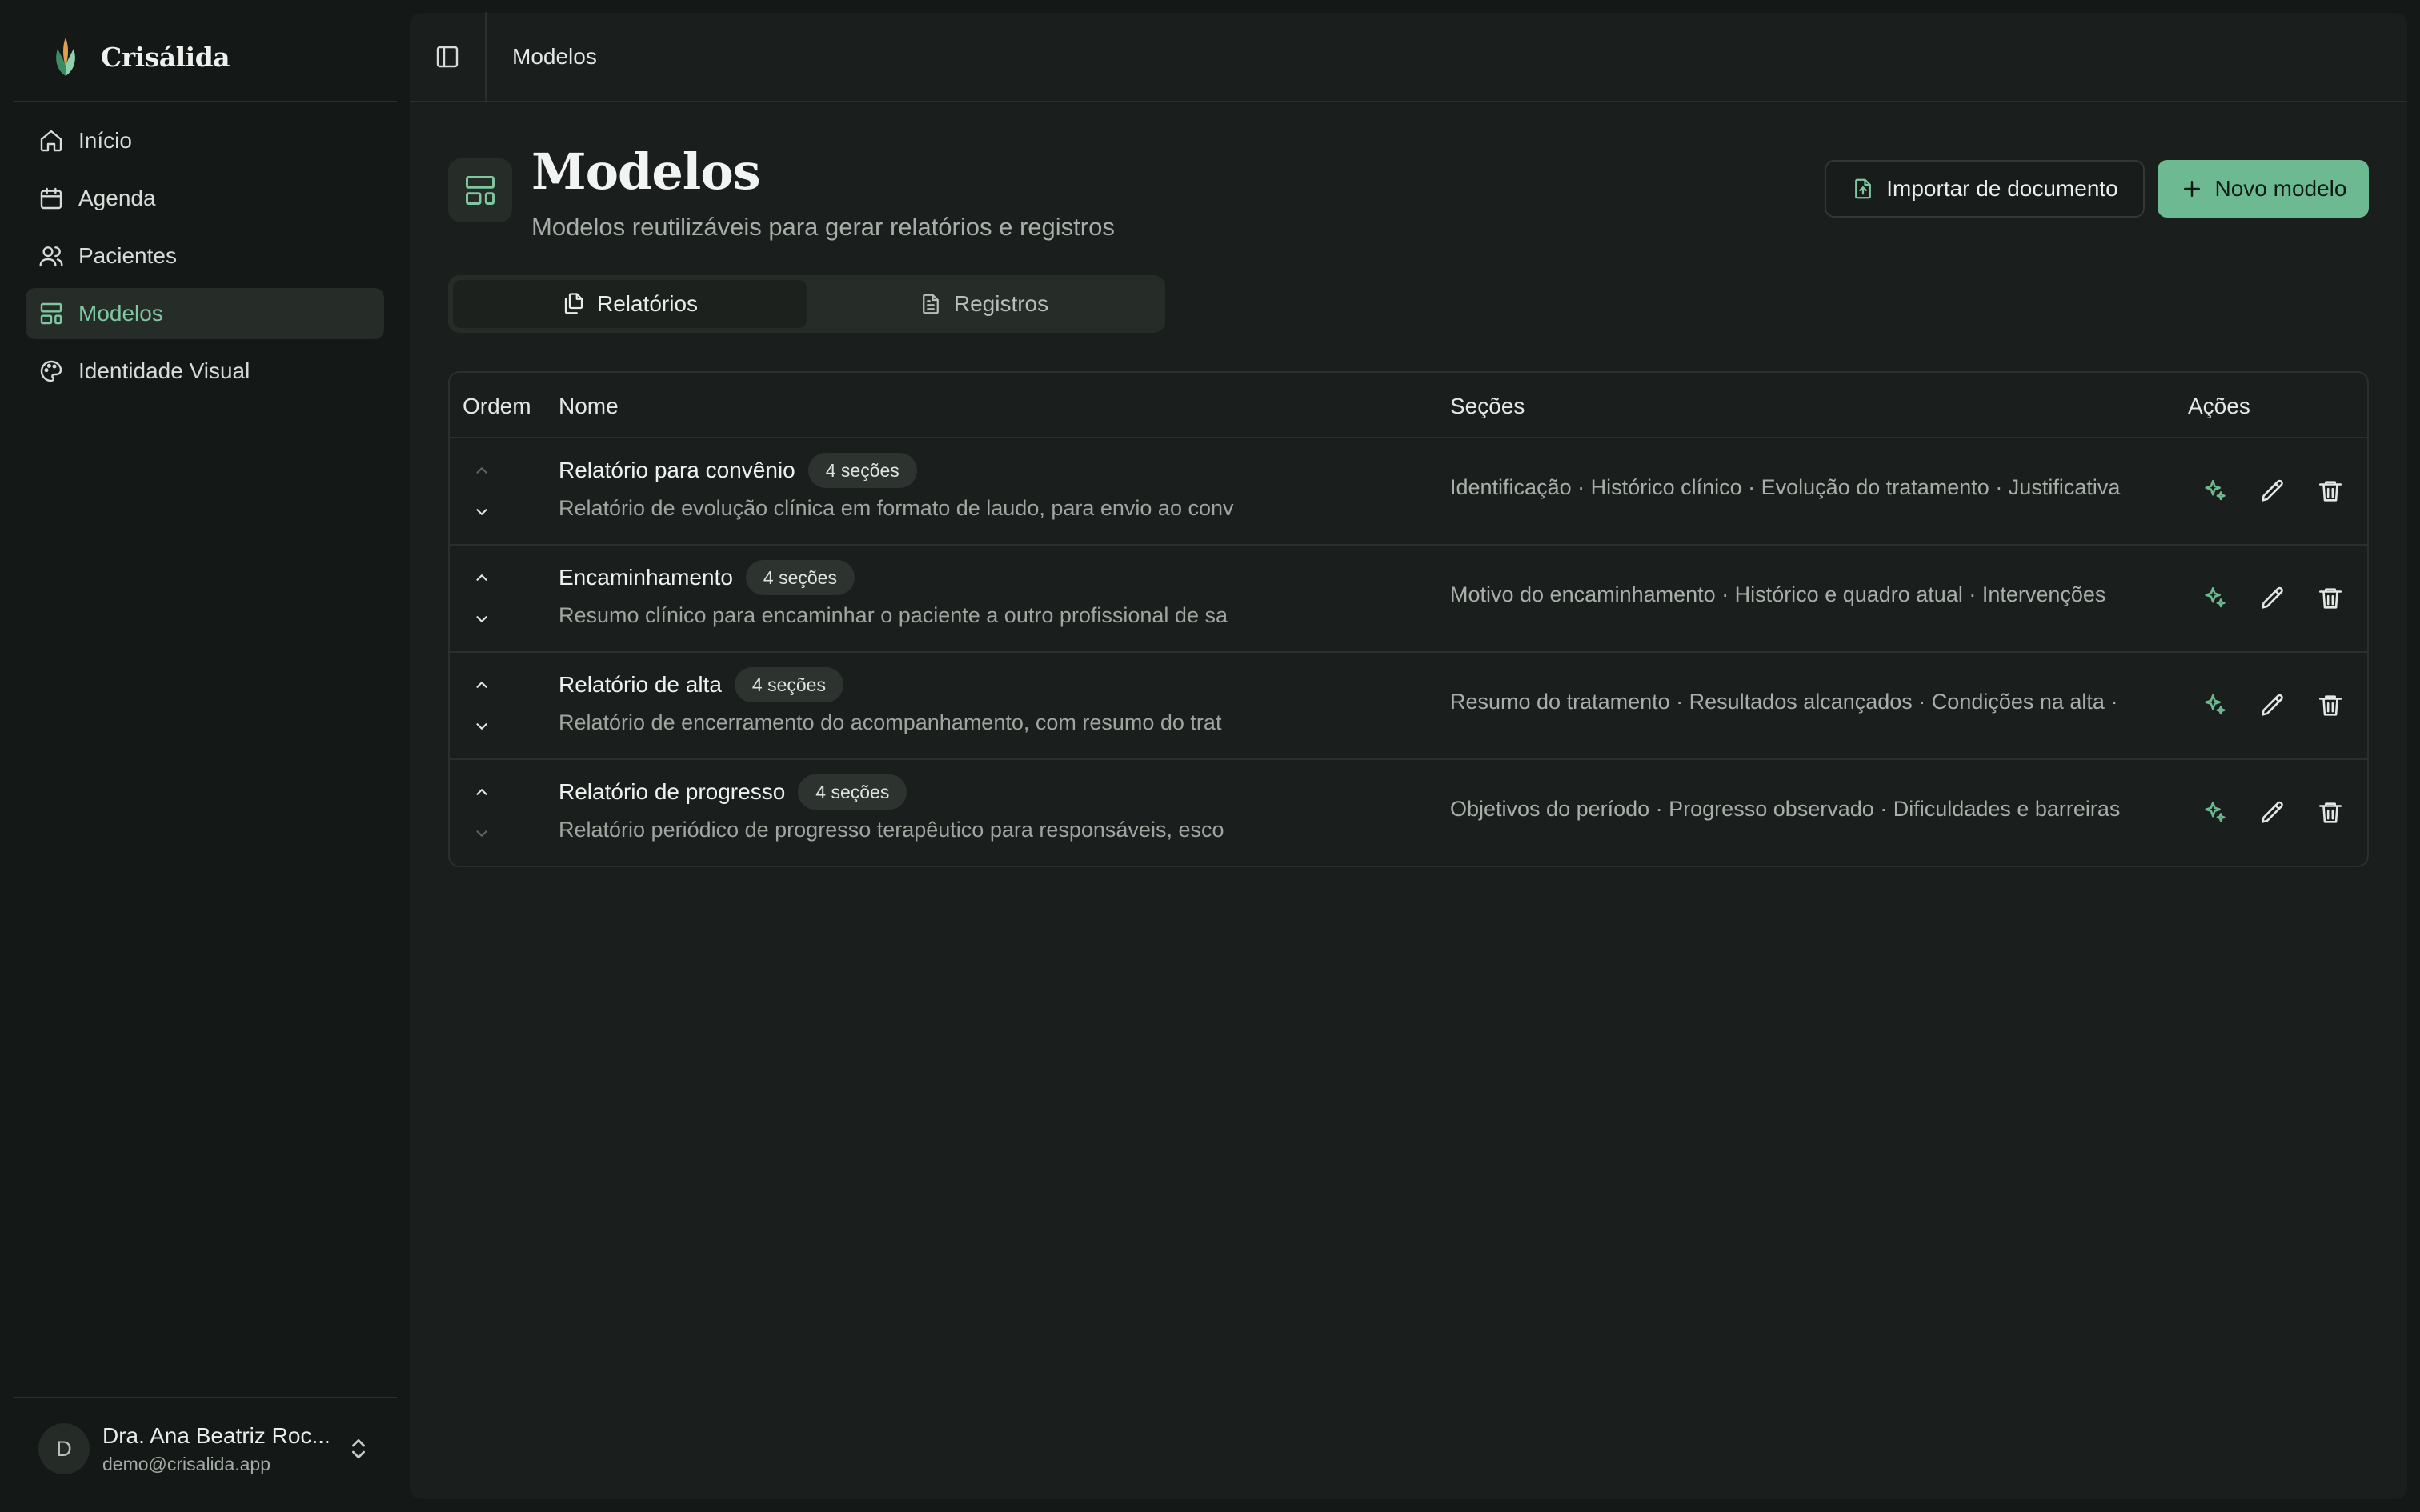  I want to click on import-document-label: Importar de documento, so click(2002, 188).